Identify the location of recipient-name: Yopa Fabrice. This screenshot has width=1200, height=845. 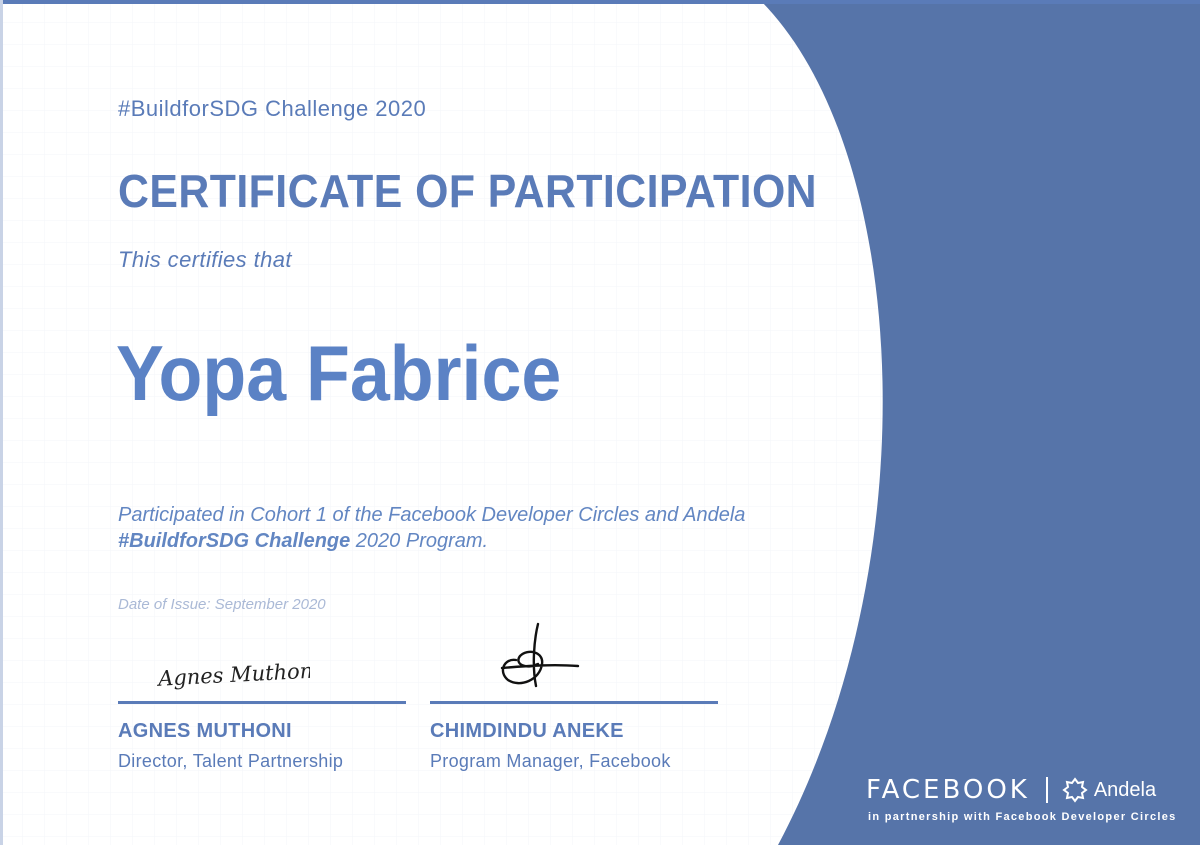
(339, 373).